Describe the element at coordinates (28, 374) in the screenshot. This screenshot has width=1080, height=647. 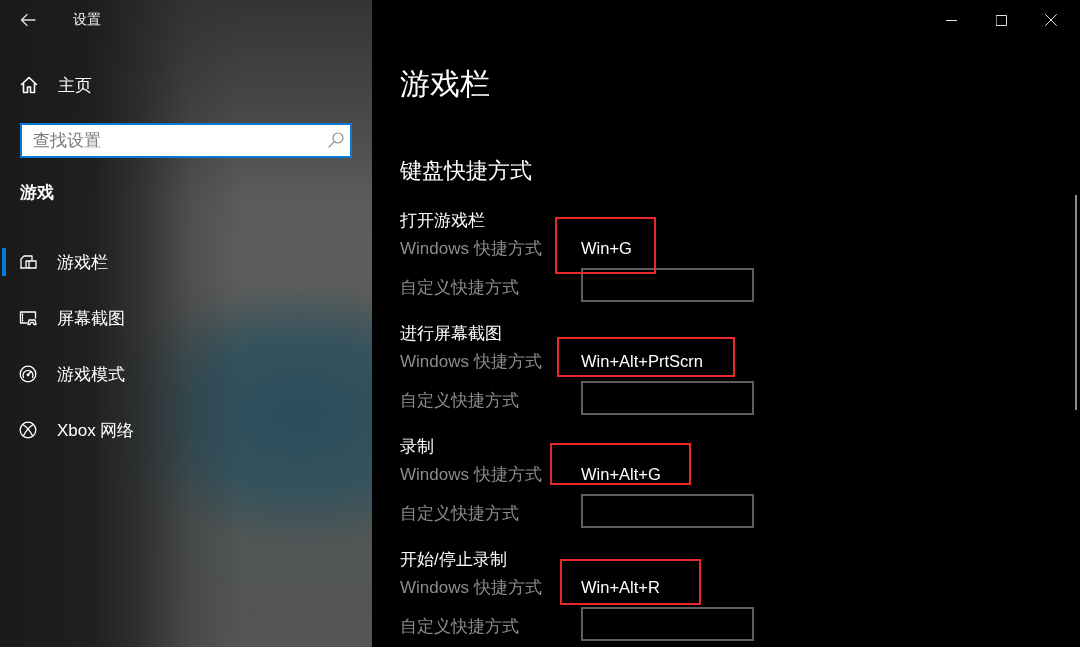
I see `gauge-icon` at that location.